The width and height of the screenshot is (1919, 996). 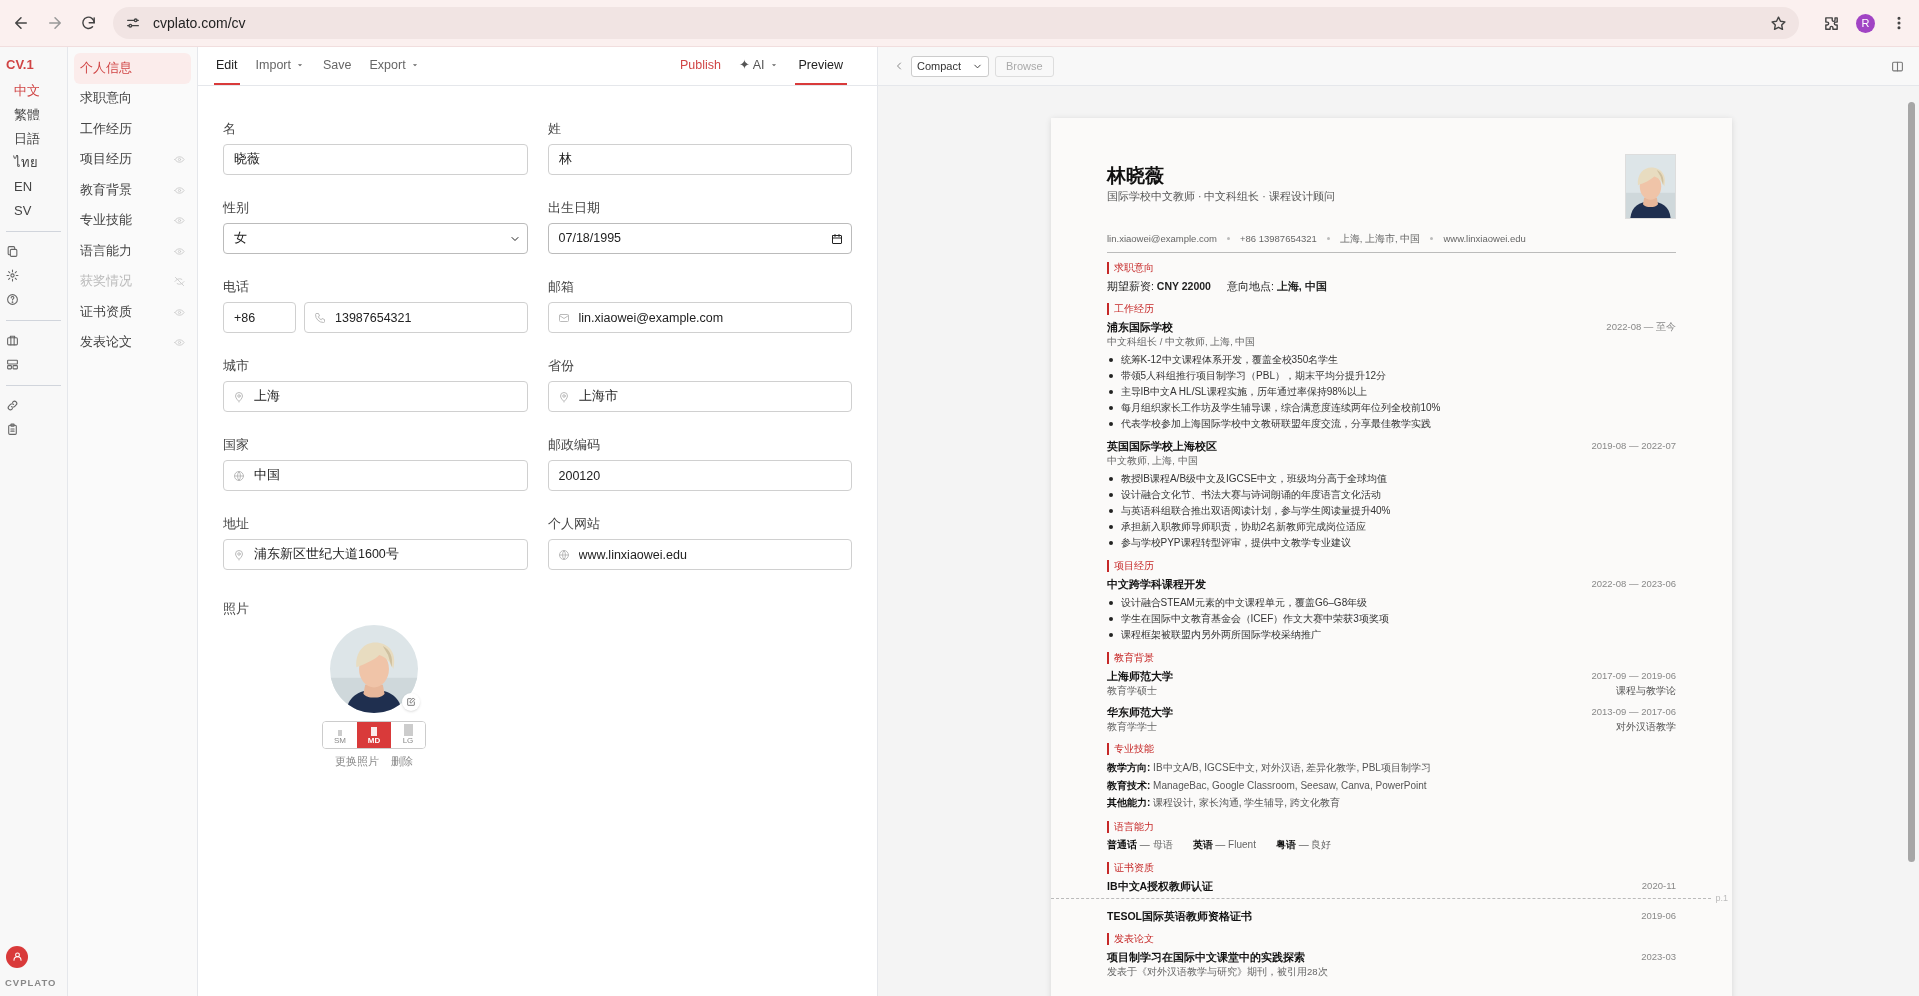 I want to click on input-field: lin.xiaowei@example.com, so click(x=699, y=317).